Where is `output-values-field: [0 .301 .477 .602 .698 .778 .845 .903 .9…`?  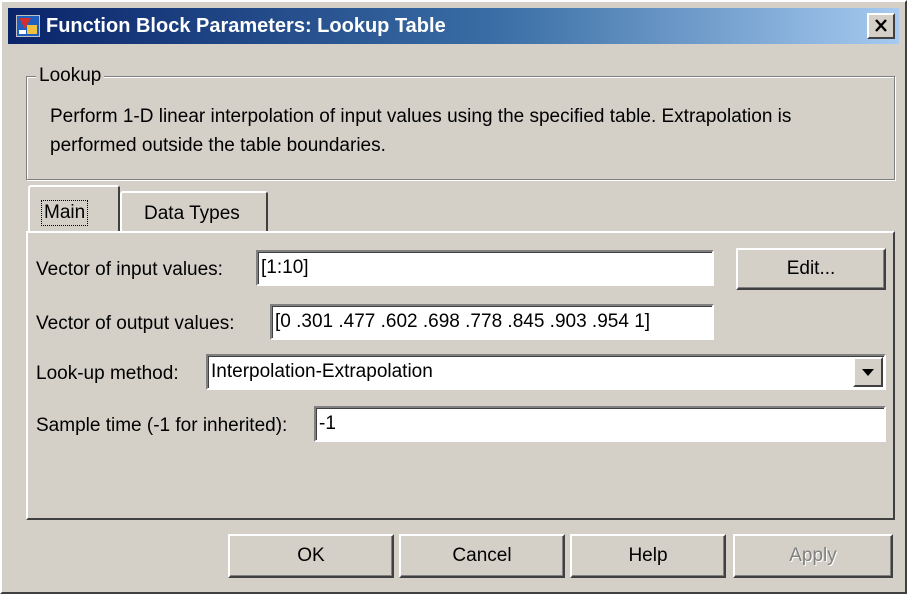 output-values-field: [0 .301 .477 .602 .698 .778 .845 .903 .9… is located at coordinates (492, 322).